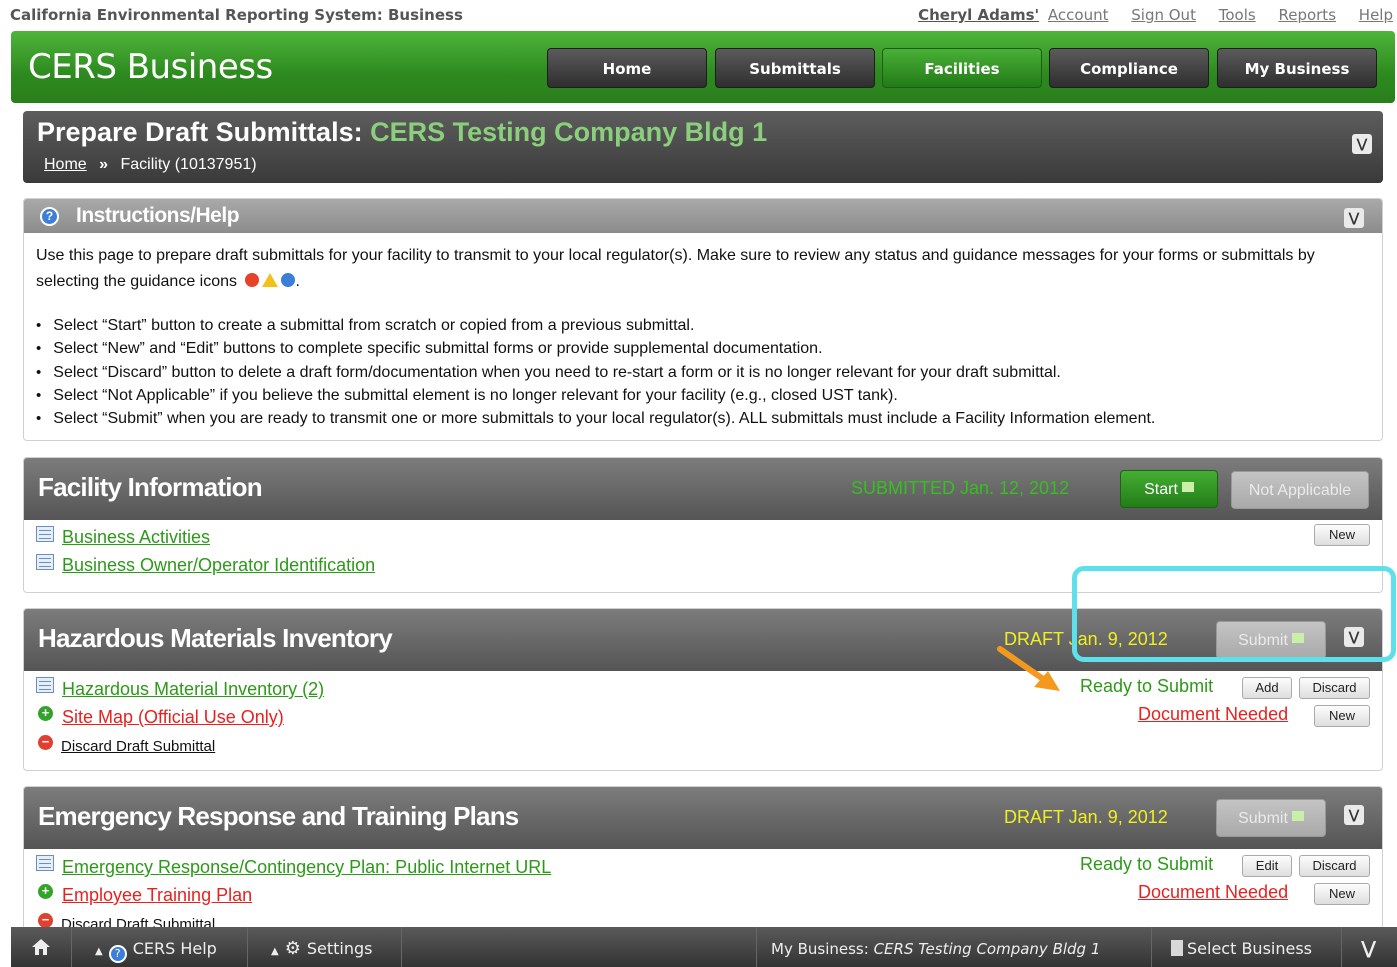  Describe the element at coordinates (200, 132) in the screenshot. I see `page-title-prefix: Prepare Draft Submittals:` at that location.